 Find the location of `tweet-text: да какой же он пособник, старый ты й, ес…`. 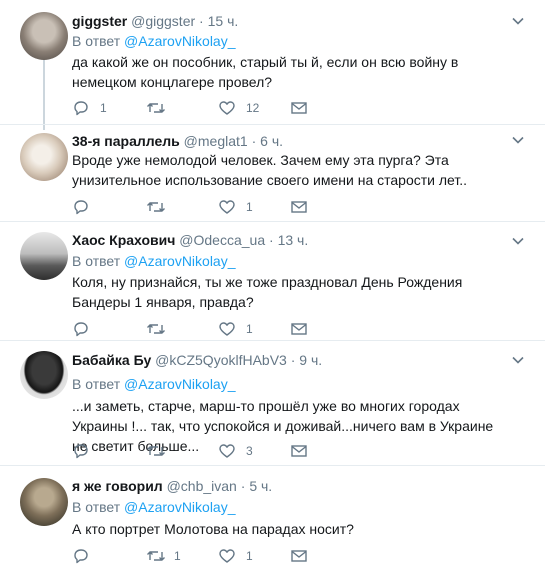

tweet-text: да какой же он пособник, старый ты й, ес… is located at coordinates (265, 72).